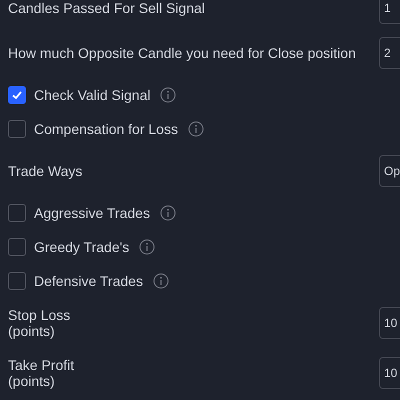 This screenshot has height=400, width=400. Describe the element at coordinates (106, 129) in the screenshot. I see `checkbox-label: Compensation for Loss` at that location.